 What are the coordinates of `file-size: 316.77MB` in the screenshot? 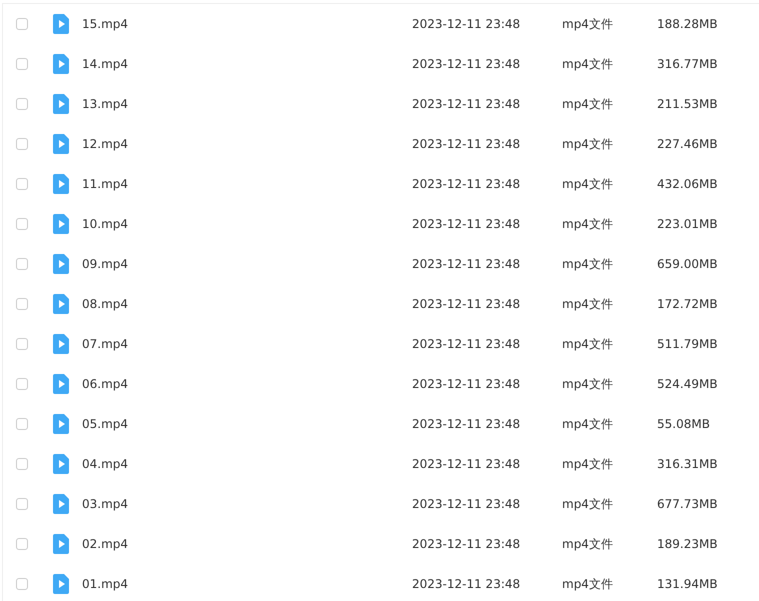 It's located at (687, 64).